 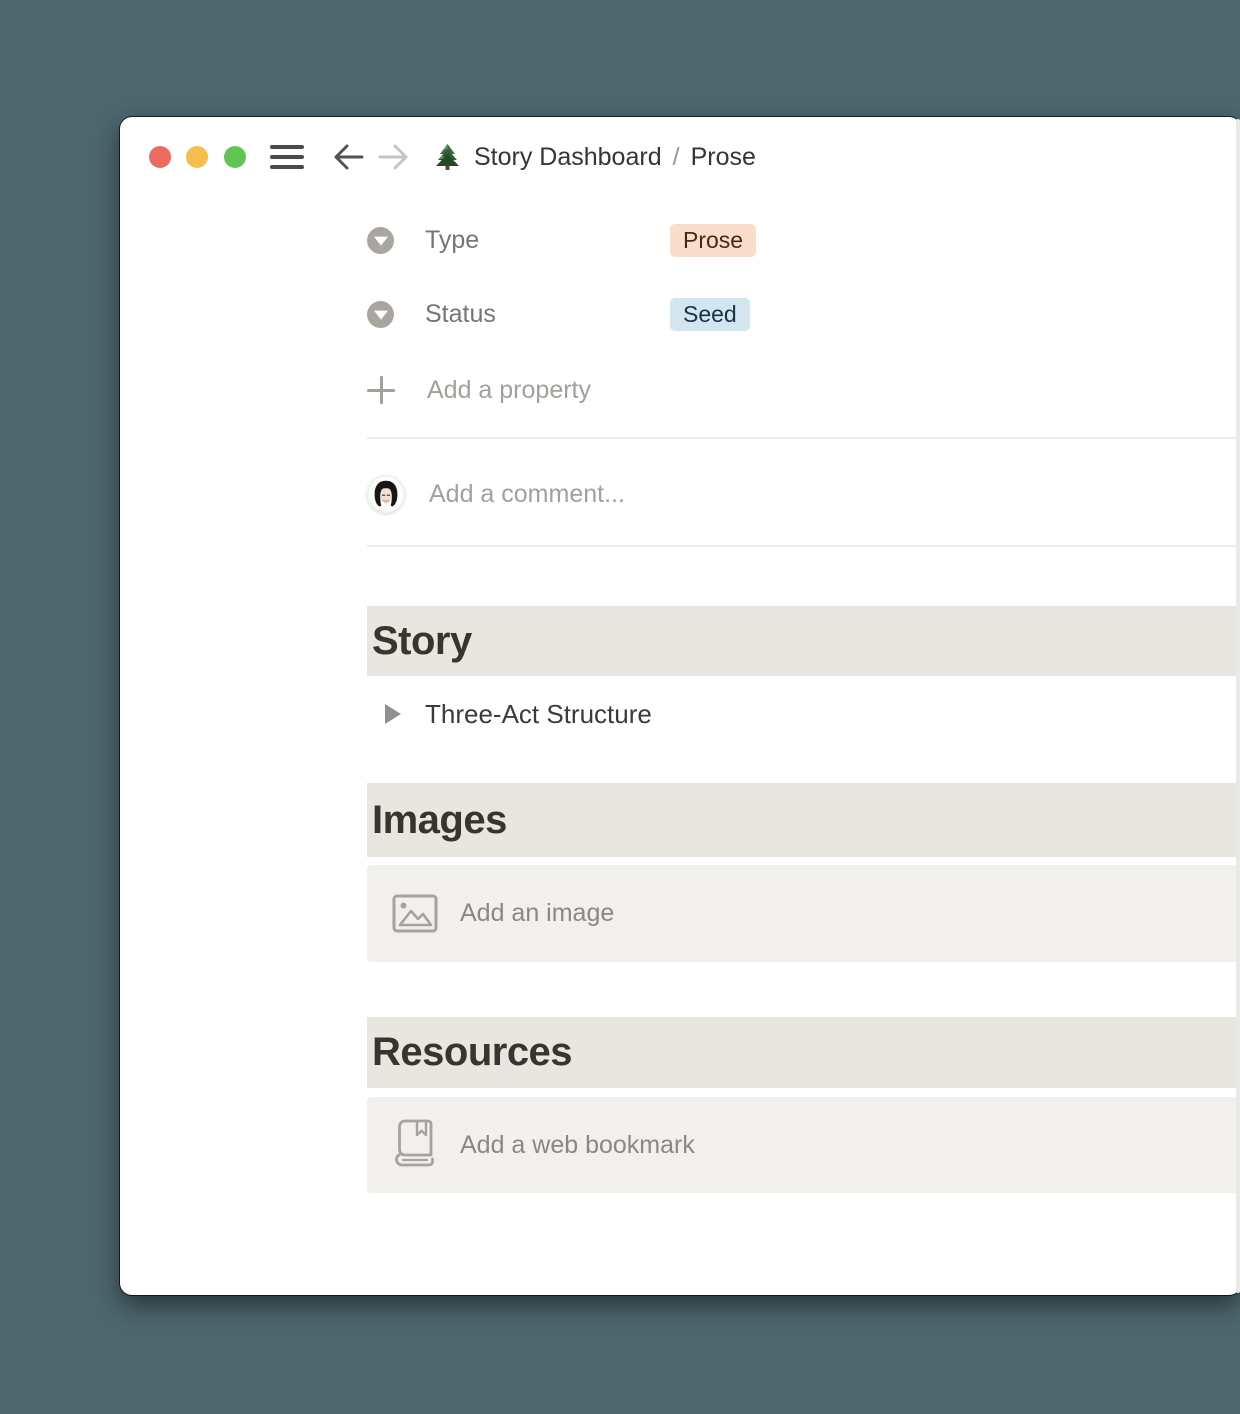 I want to click on add-web-bookmark-placeholder: Add a web bookmark, so click(x=803, y=1145).